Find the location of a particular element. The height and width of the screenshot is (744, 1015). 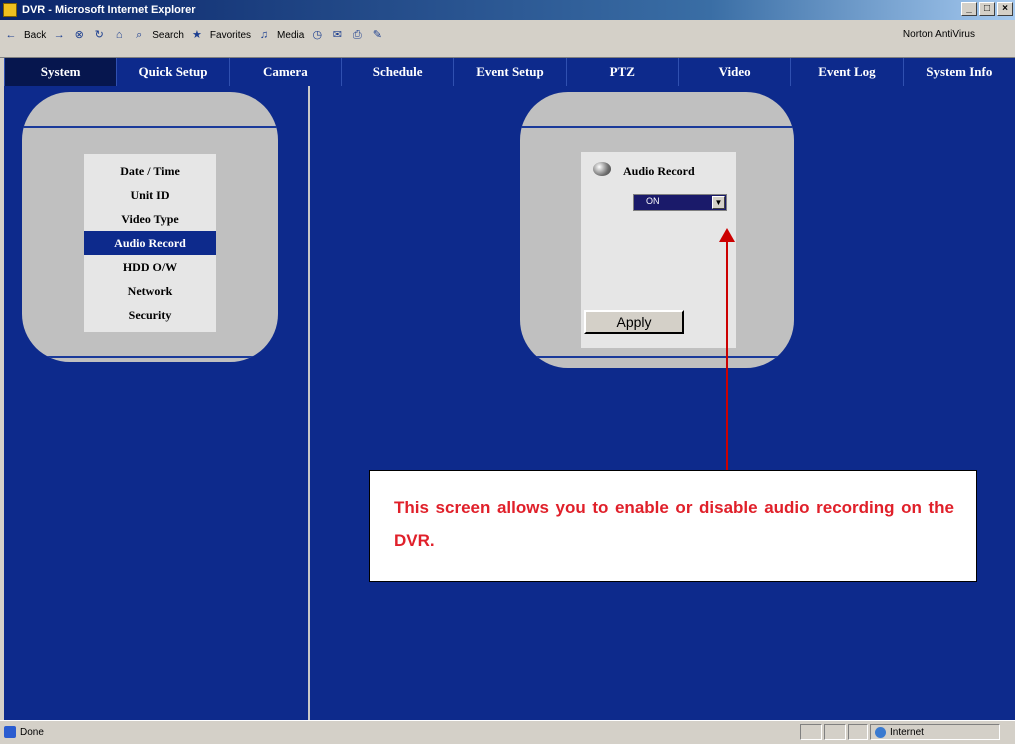

edit-icon: ✎ is located at coordinates (377, 35).